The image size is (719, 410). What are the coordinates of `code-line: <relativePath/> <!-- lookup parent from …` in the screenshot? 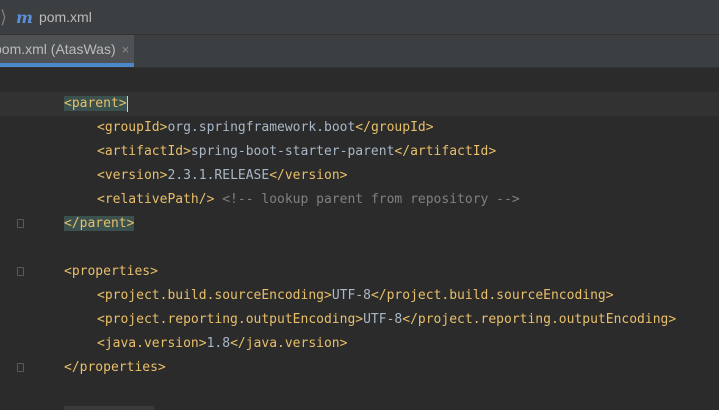 It's located at (260, 200).